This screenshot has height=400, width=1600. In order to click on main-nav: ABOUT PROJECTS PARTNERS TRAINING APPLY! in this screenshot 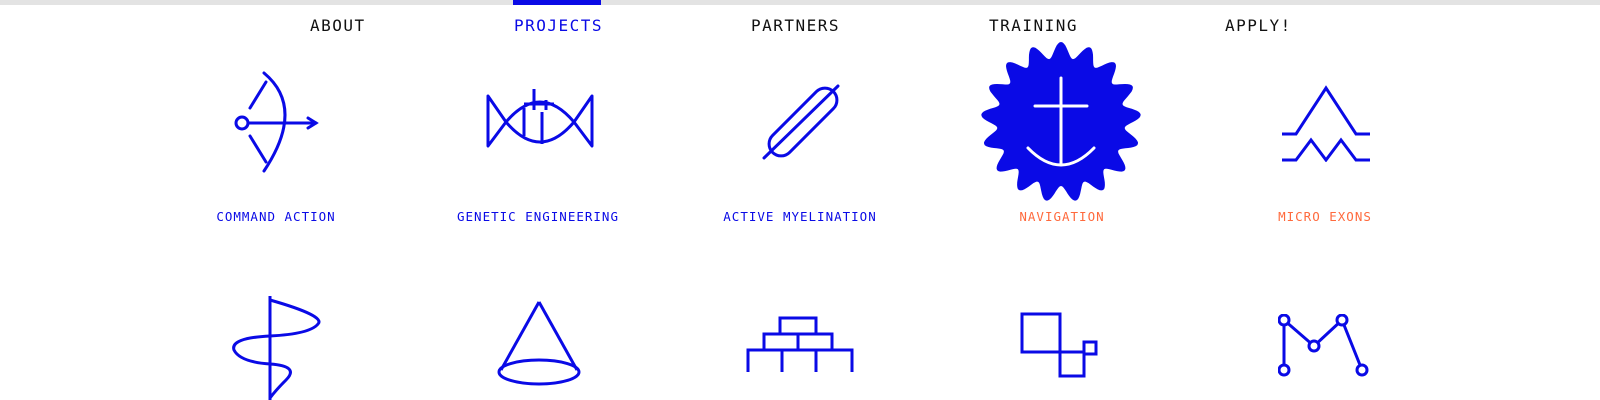, I will do `click(800, 23)`.